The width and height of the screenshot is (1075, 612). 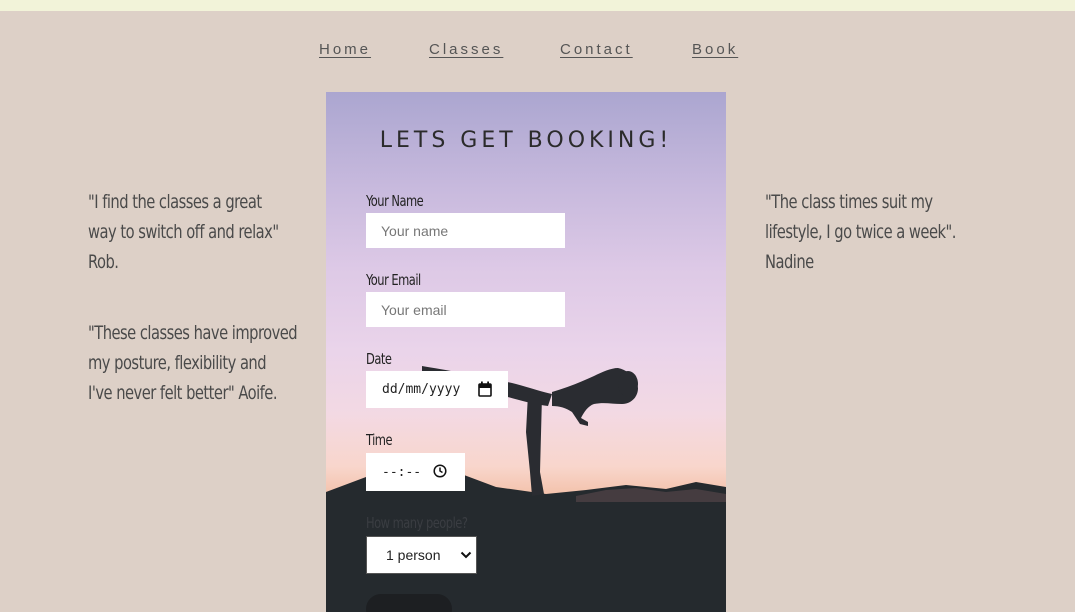 What do you see at coordinates (417, 523) in the screenshot?
I see `people-label: How many people?` at bounding box center [417, 523].